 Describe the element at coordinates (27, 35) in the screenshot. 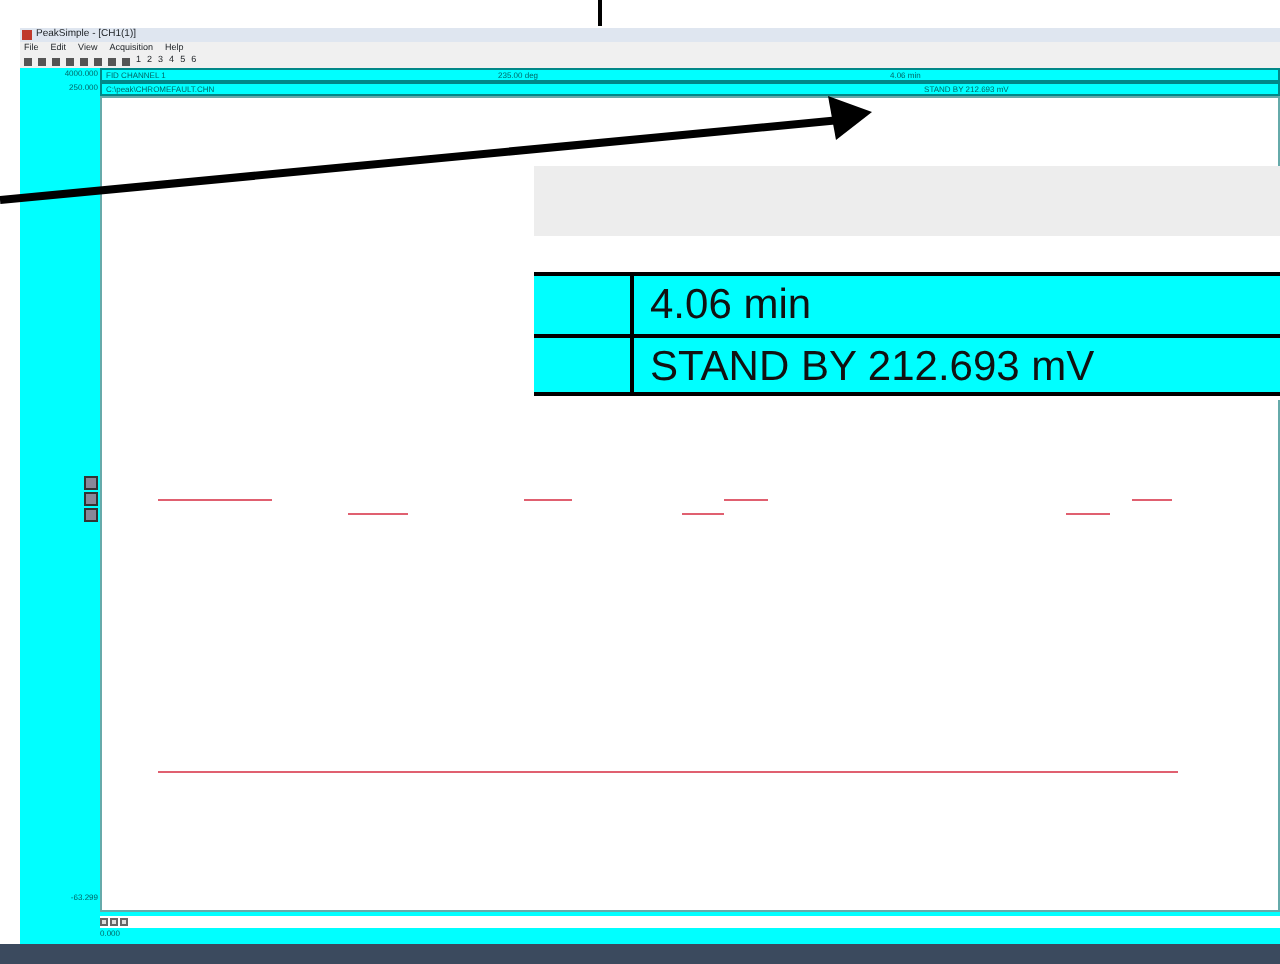

I see `app-icon` at that location.